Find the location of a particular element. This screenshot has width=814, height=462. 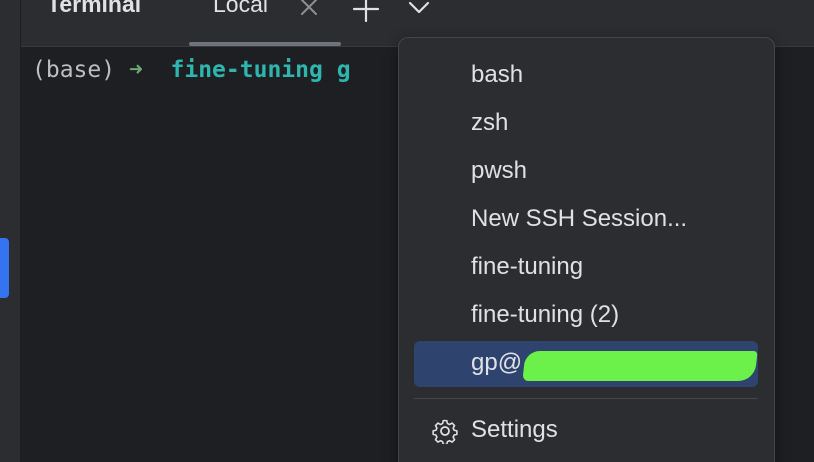

menu-item-label: fine-tuning (2) is located at coordinates (545, 314).